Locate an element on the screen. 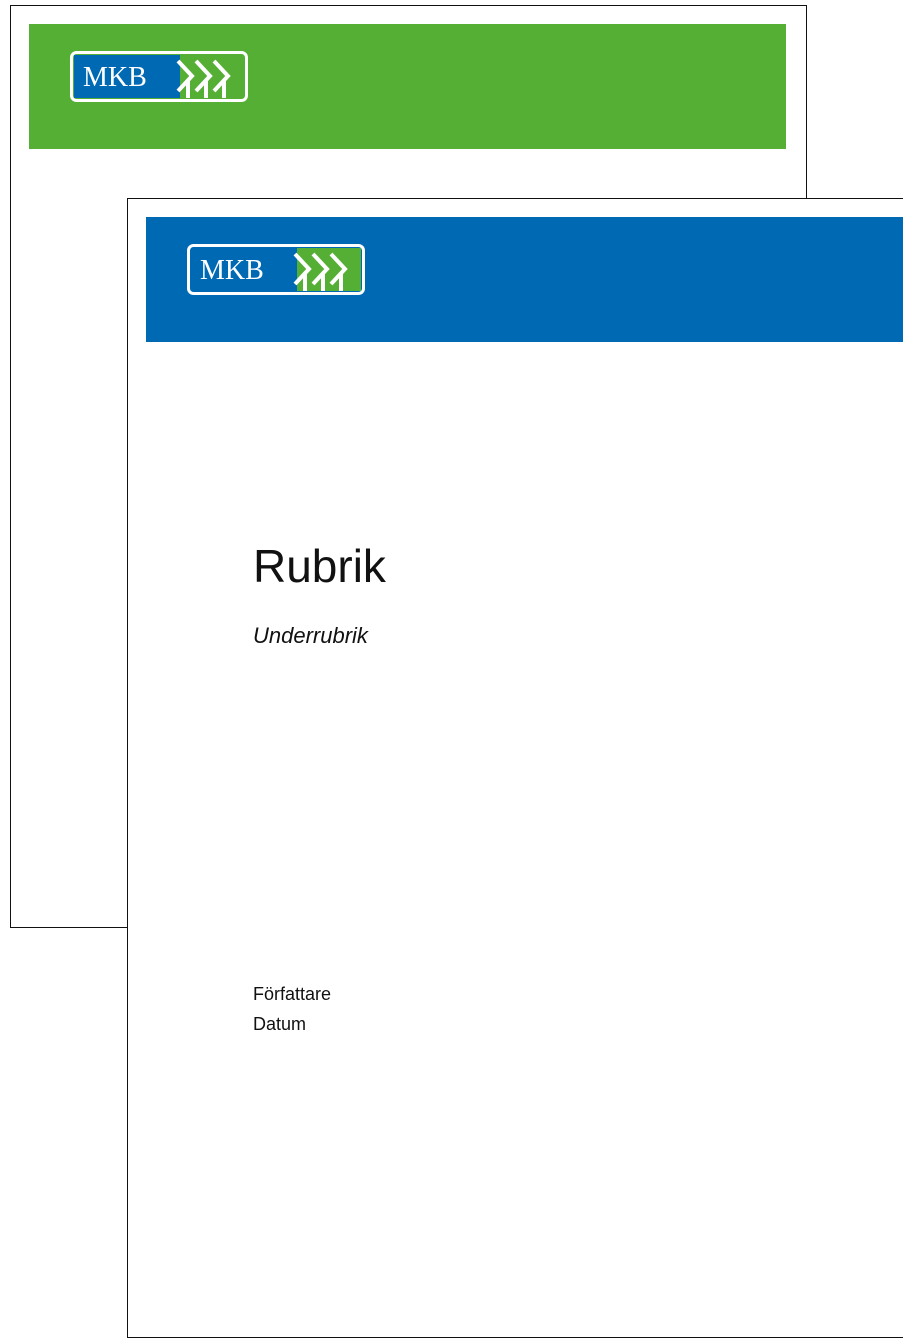 The height and width of the screenshot is (1338, 903). date-line: Datum is located at coordinates (280, 1024).